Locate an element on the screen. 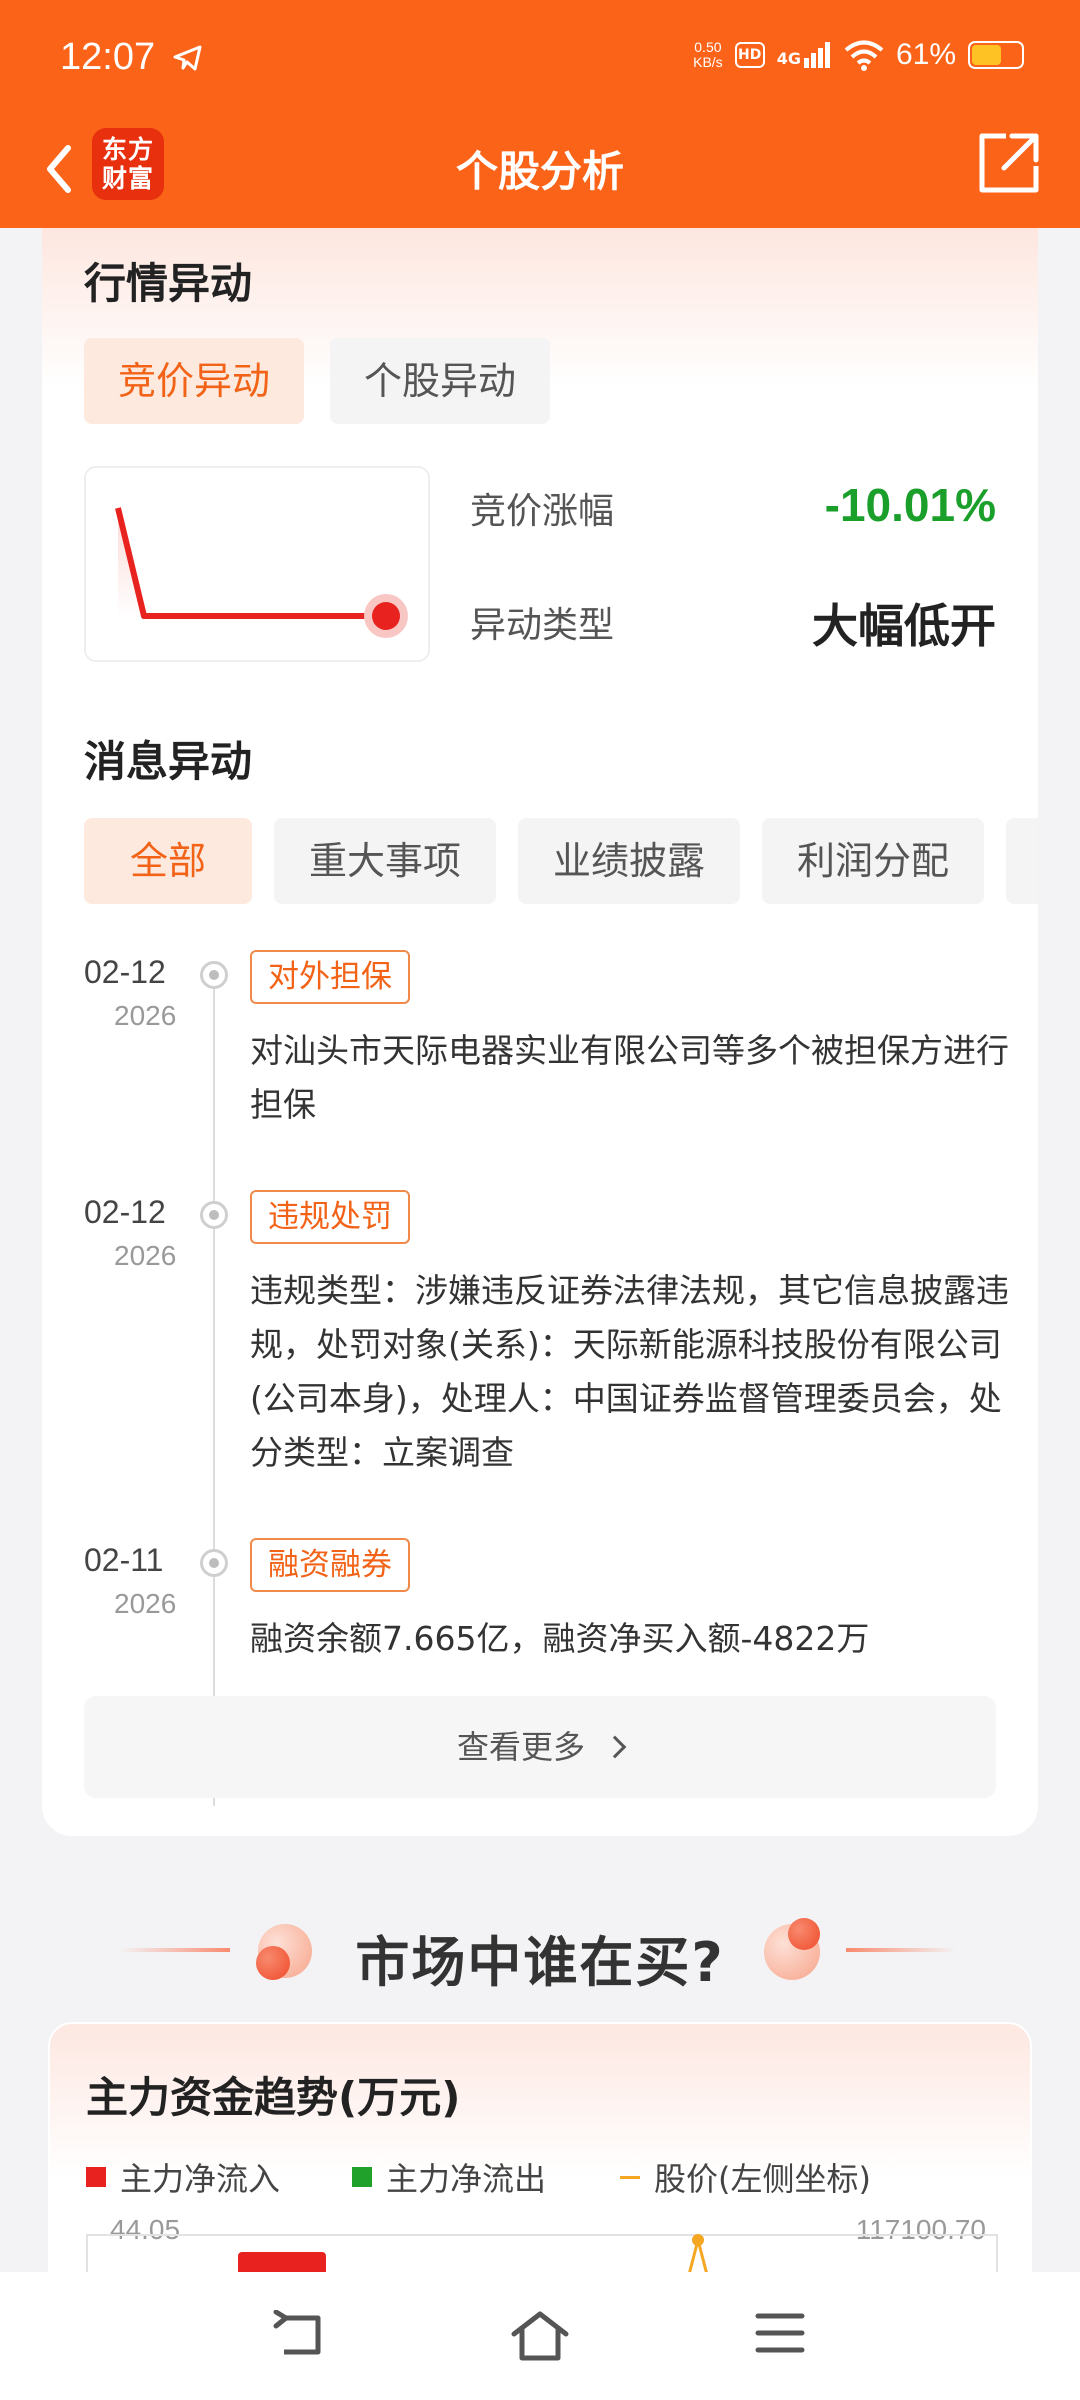 This screenshot has height=2400, width=1080. filter-dividend: 利润分配 is located at coordinates (873, 861).